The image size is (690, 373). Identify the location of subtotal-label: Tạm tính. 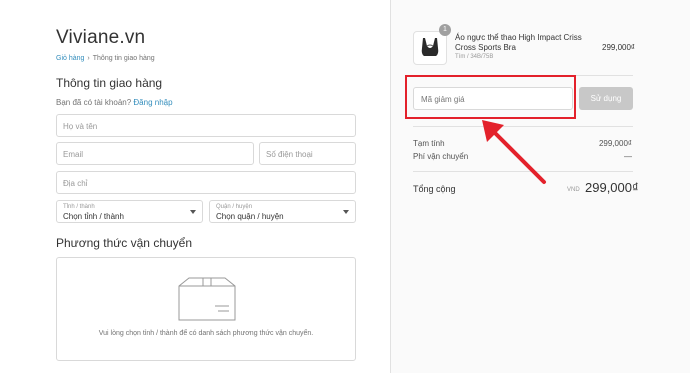
(429, 143).